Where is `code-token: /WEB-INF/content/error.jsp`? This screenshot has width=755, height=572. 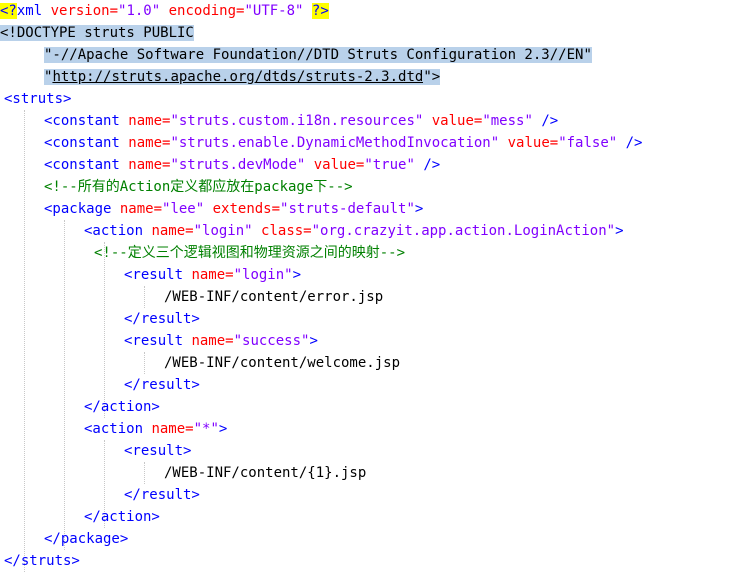
code-token: /WEB-INF/content/error.jsp is located at coordinates (274, 297).